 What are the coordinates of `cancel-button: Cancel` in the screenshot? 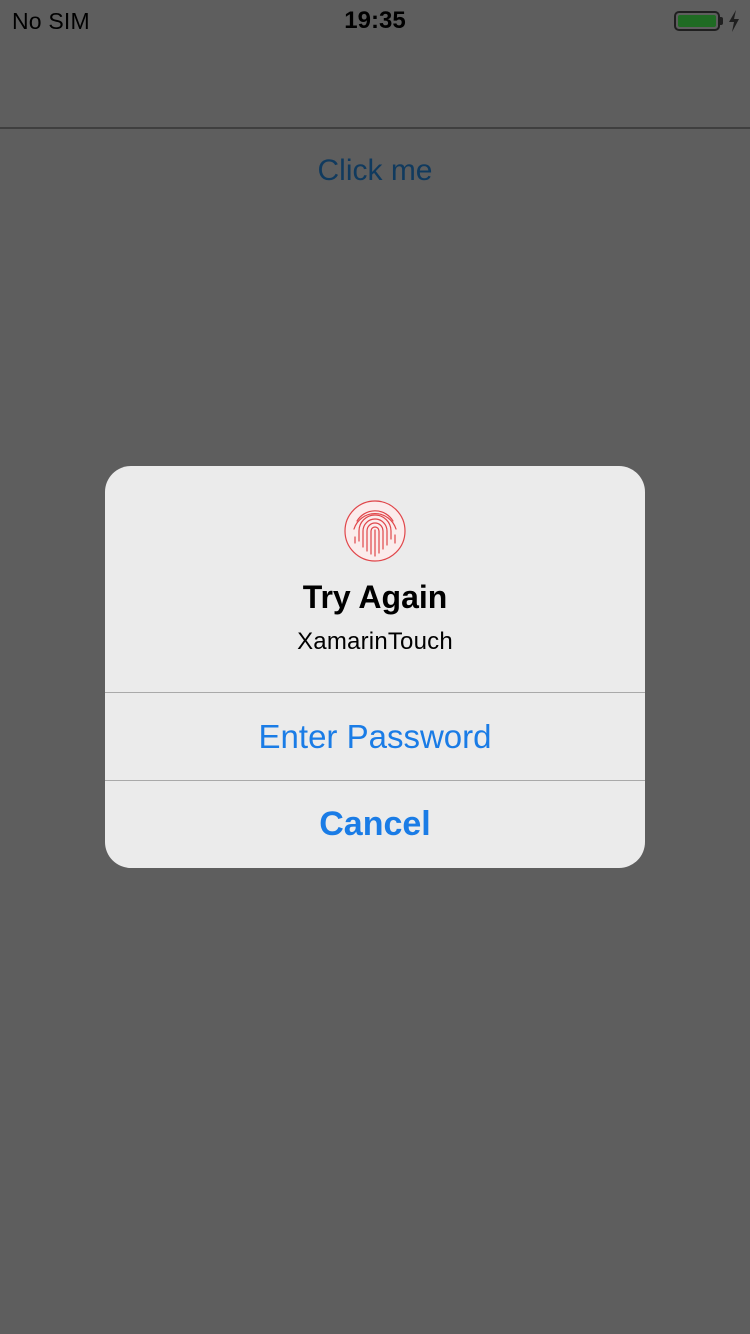 It's located at (375, 824).